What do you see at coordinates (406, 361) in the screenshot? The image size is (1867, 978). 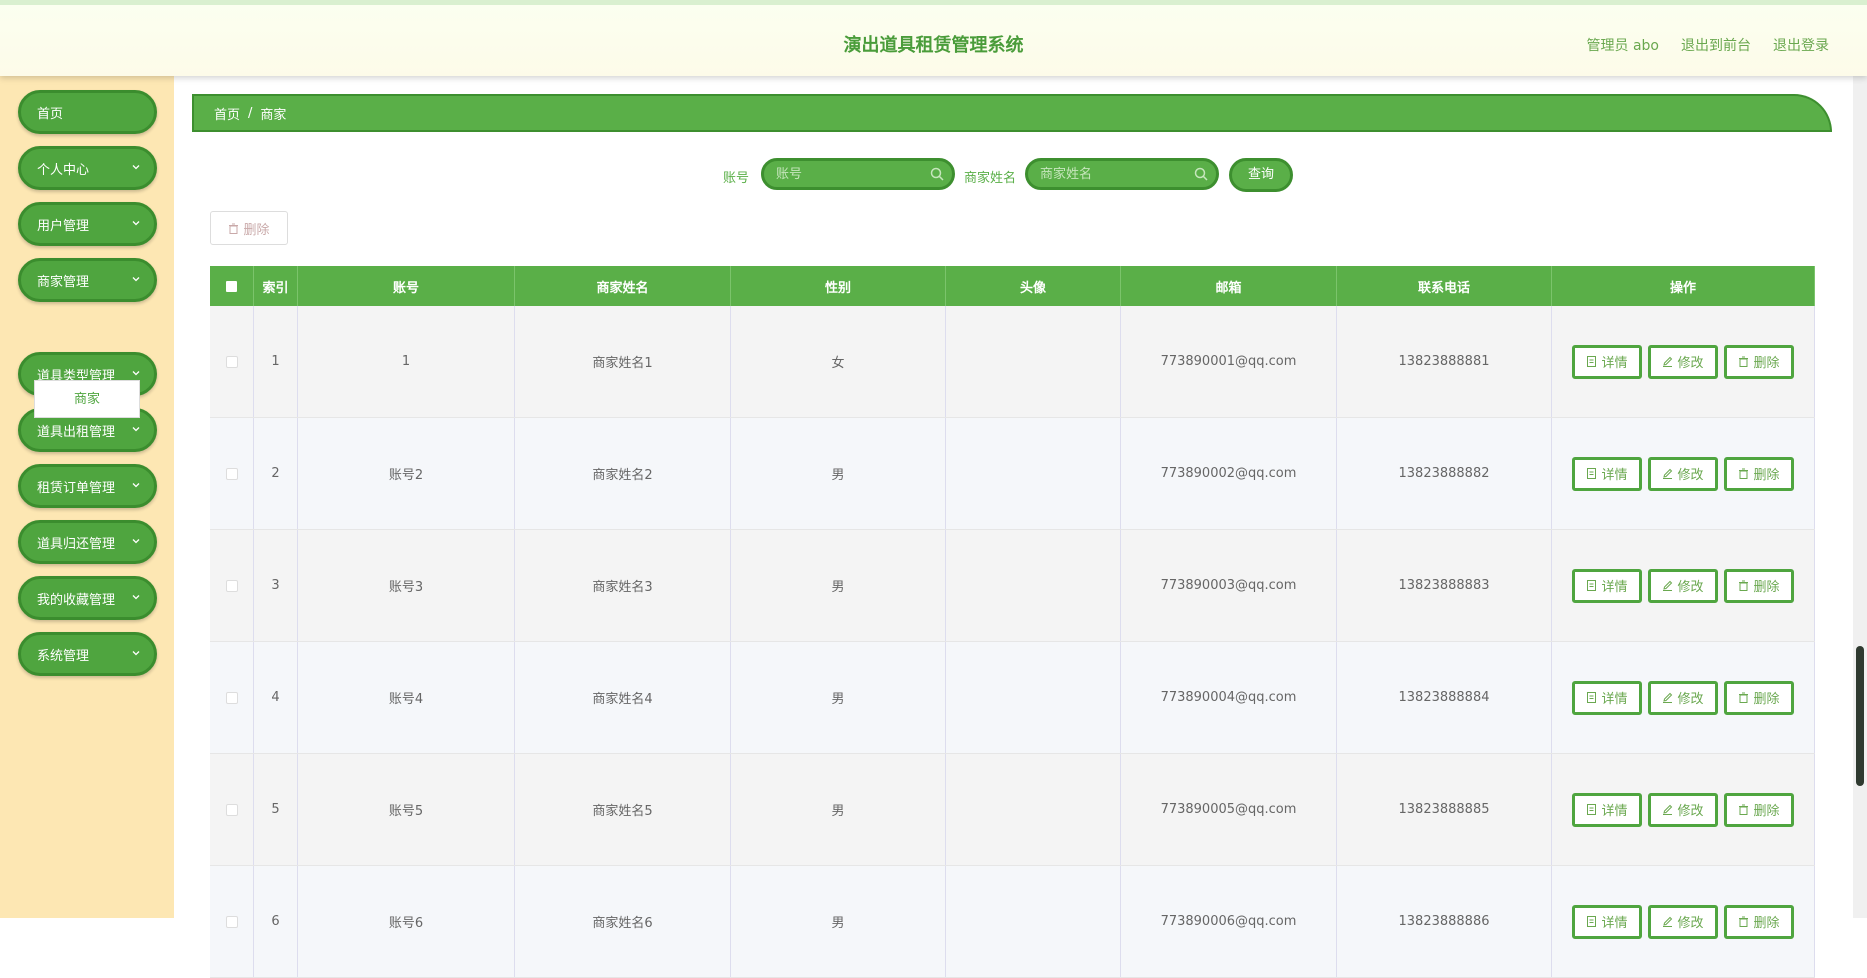 I see `account-cell: 1` at bounding box center [406, 361].